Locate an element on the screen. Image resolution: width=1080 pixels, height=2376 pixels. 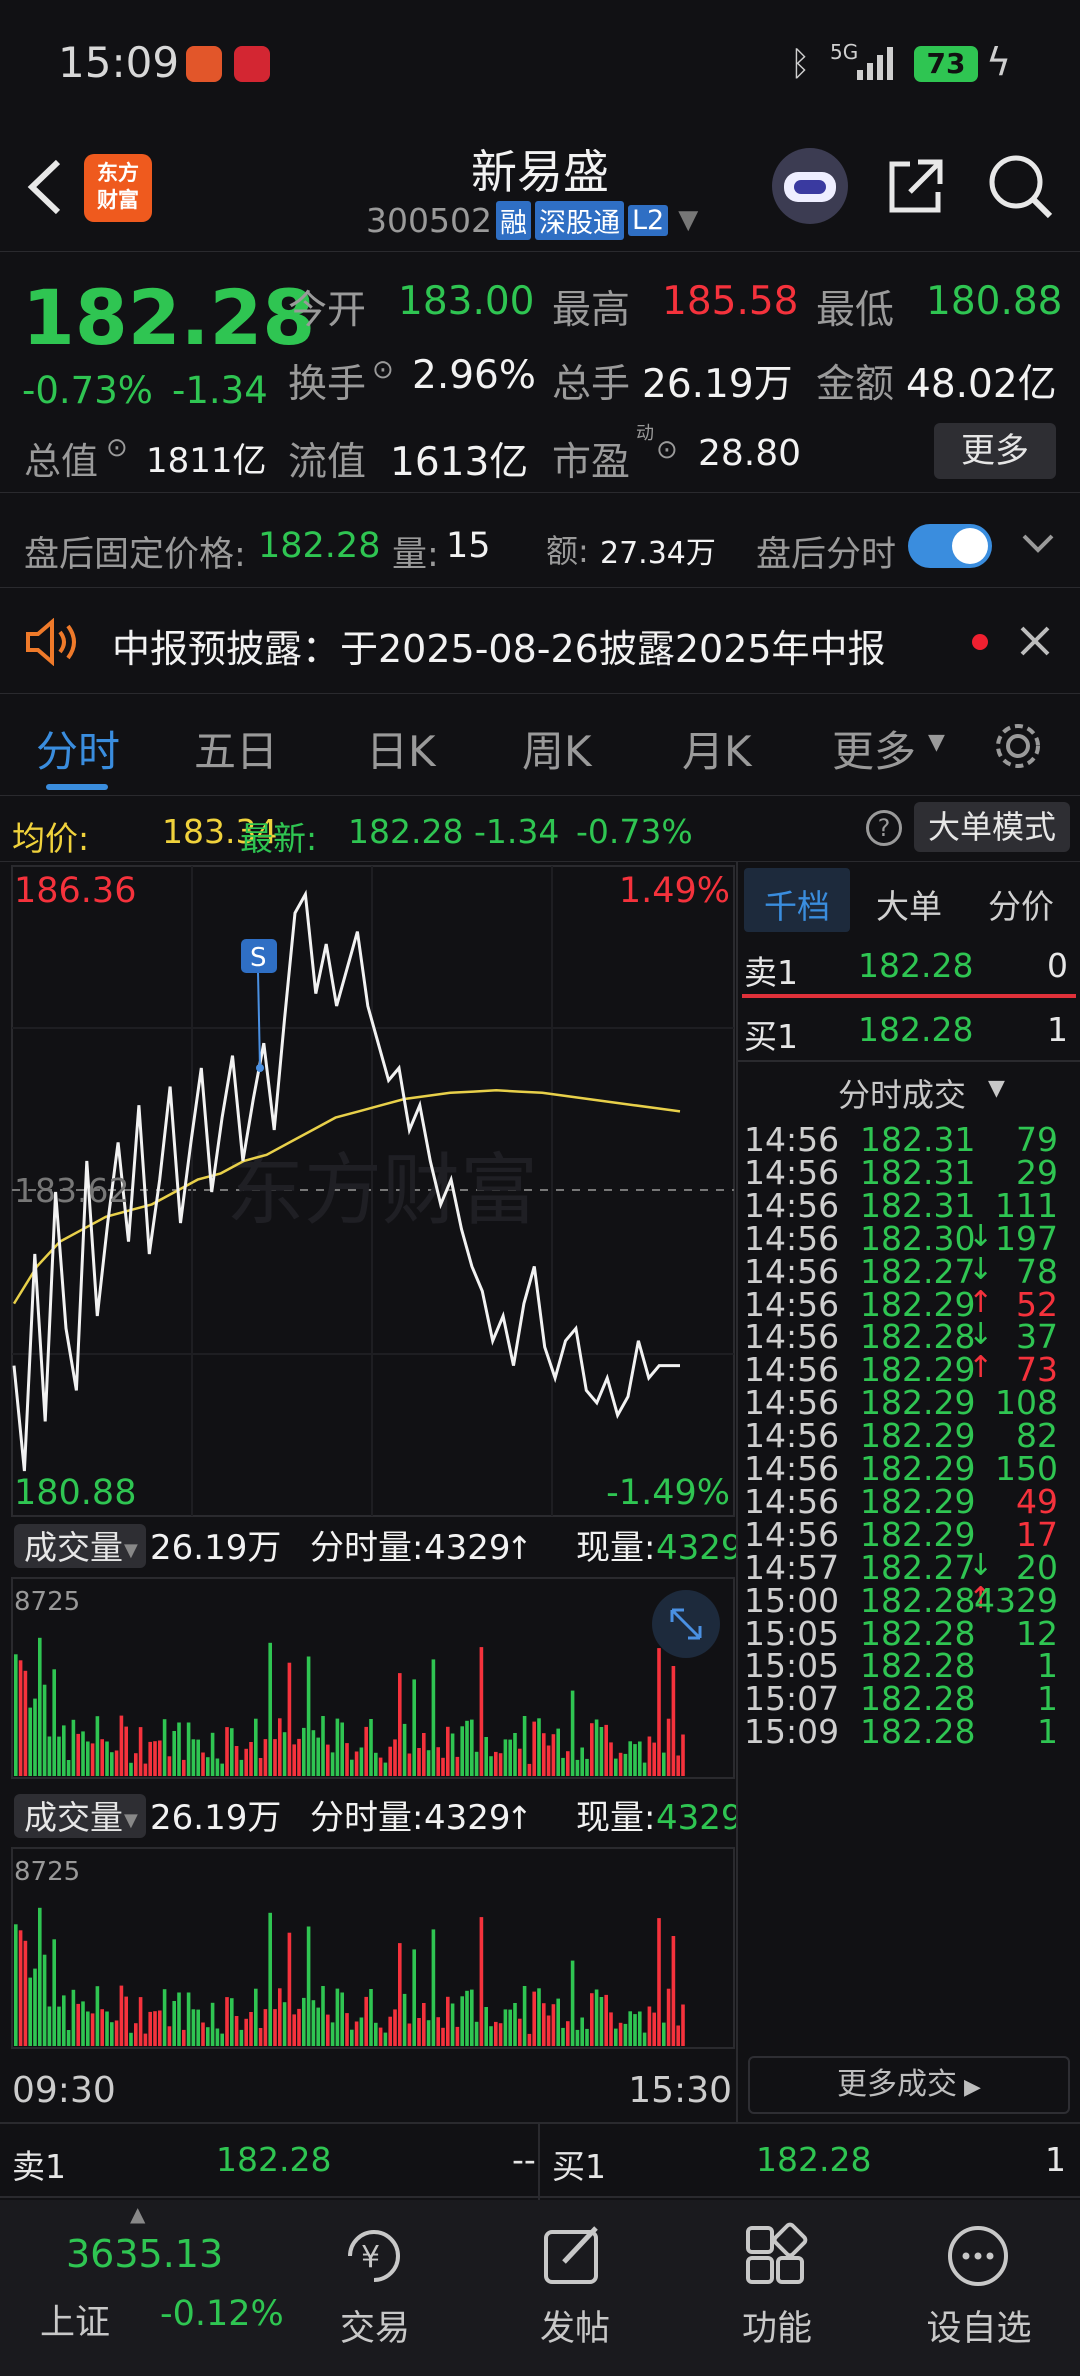
share-icon is located at coordinates (916, 186).